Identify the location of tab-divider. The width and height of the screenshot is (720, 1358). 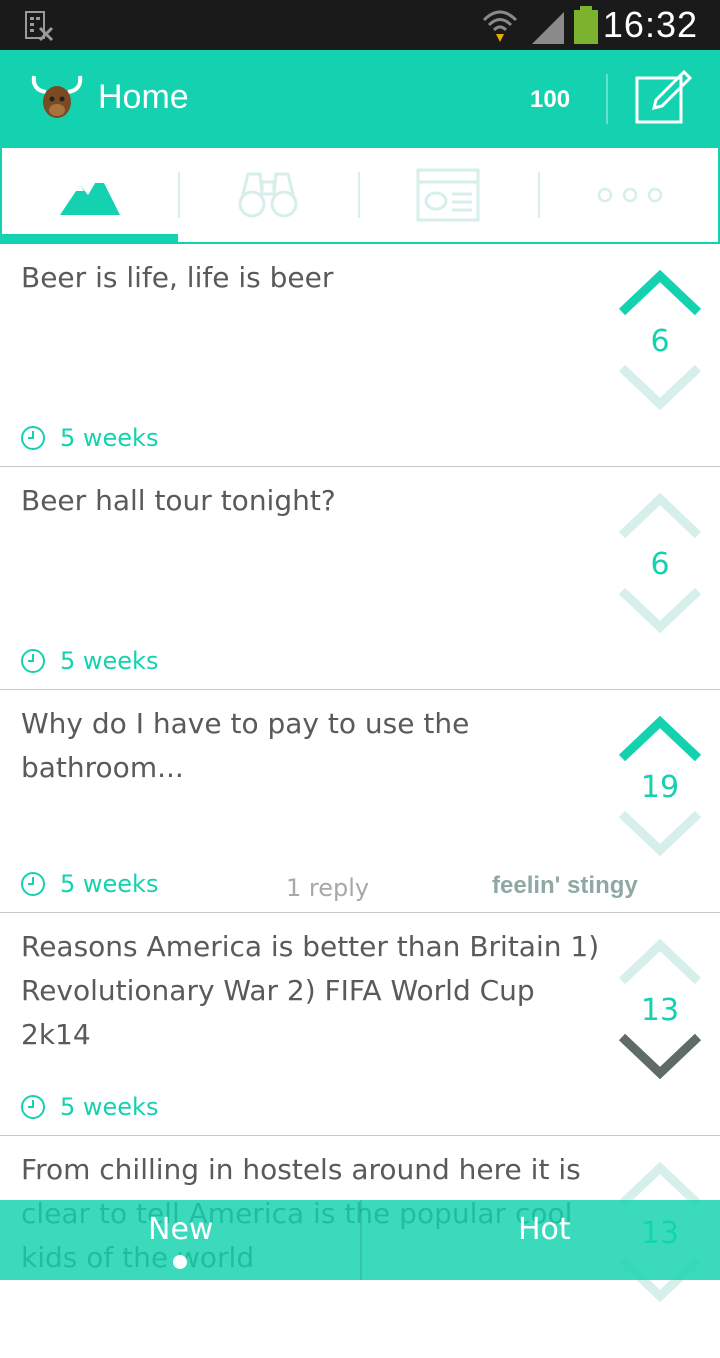
(539, 195).